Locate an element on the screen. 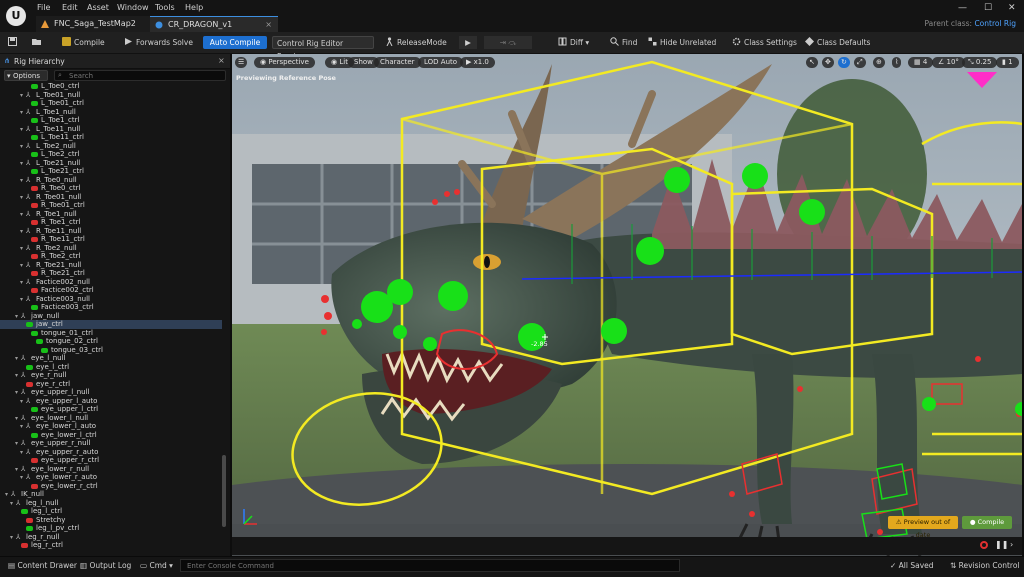 This screenshot has width=1024, height=577. play-rate-button: ▶ x1.0 is located at coordinates (477, 62).